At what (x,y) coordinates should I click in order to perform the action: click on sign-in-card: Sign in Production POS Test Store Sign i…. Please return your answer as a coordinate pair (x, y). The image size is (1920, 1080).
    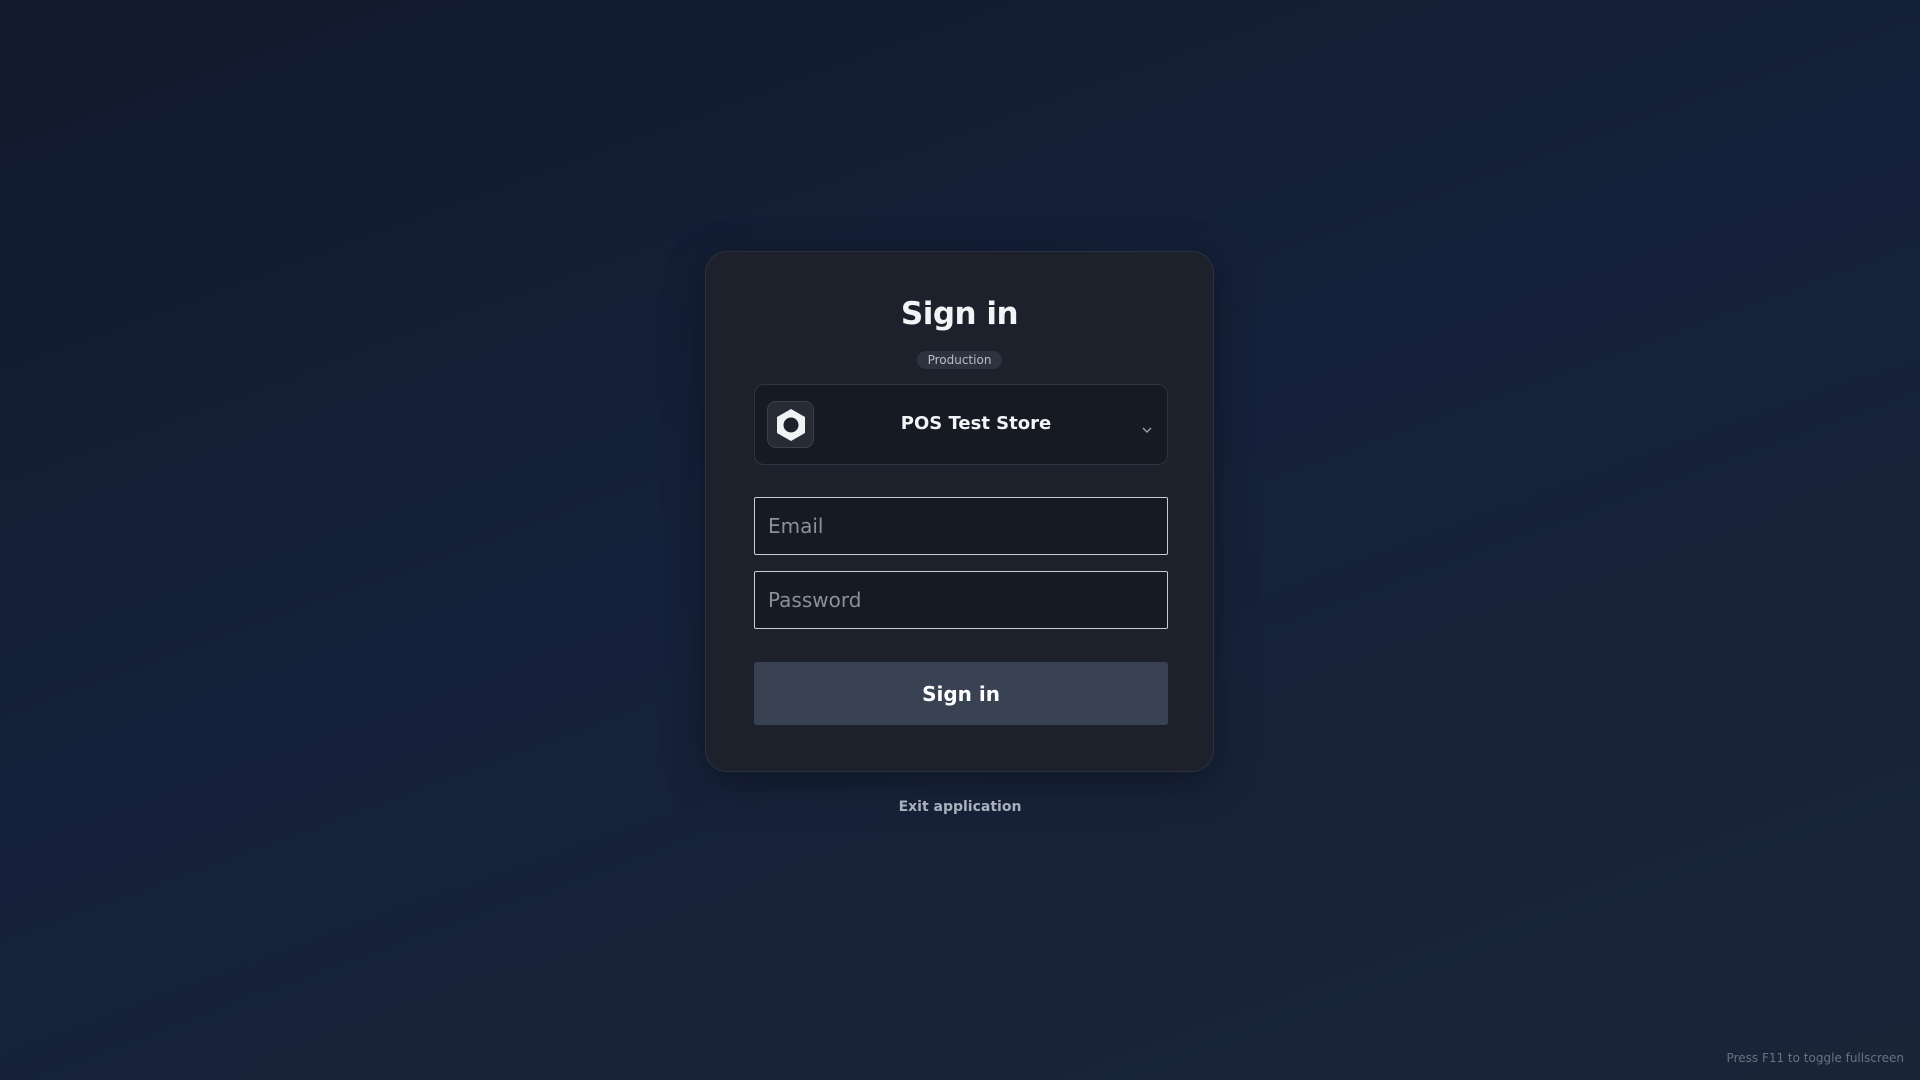
    Looking at the image, I should click on (959, 511).